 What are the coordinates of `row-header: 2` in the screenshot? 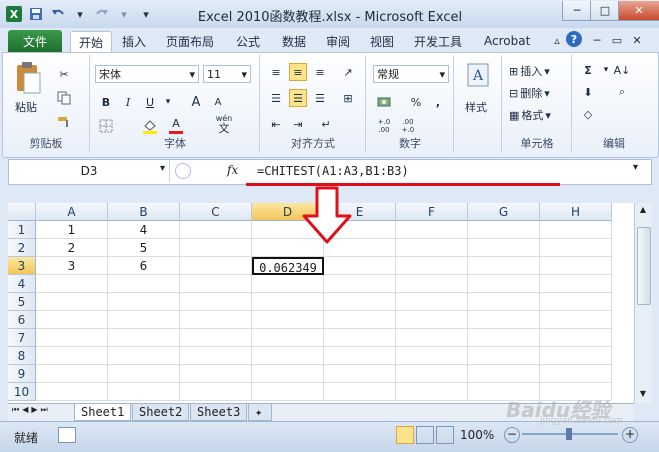 It's located at (22, 248).